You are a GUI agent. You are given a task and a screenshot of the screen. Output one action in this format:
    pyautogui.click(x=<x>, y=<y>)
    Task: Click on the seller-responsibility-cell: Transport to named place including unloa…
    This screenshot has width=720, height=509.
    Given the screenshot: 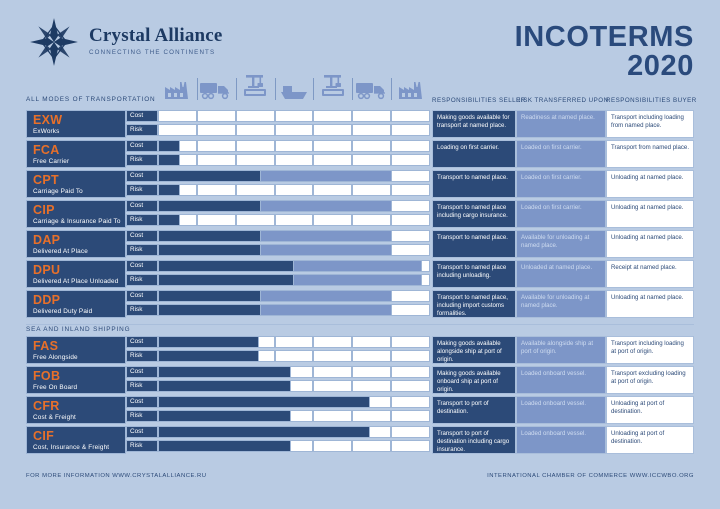 What is the action you would take?
    pyautogui.click(x=474, y=274)
    